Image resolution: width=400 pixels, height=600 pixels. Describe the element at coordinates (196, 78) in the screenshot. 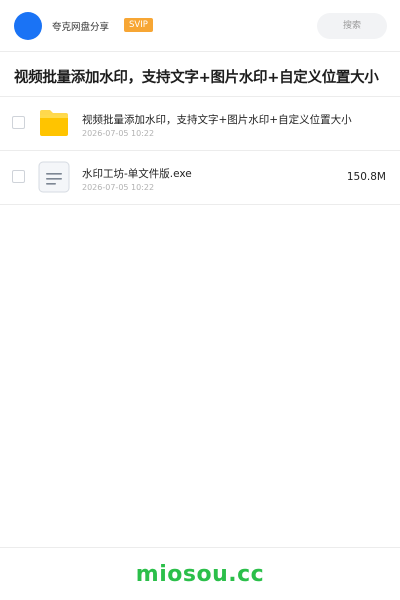

I see `page-title: 视频批量添加水印，支持文字+图片水印+自定义位置大小` at that location.